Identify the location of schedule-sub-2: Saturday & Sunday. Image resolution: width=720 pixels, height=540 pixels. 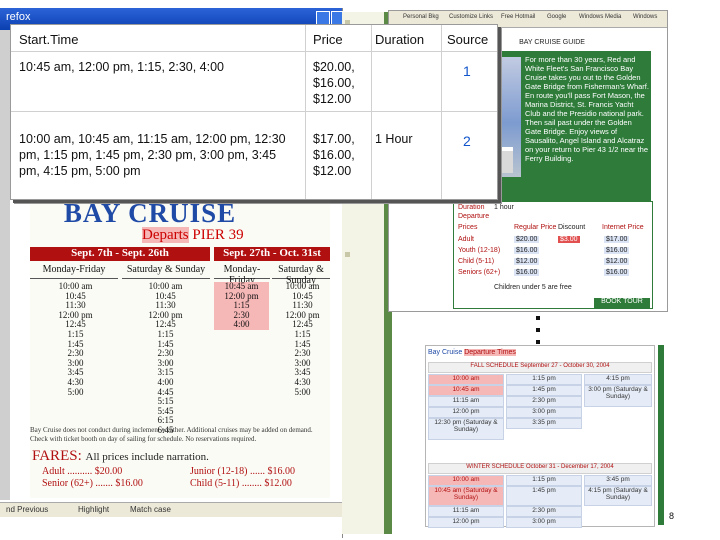
(166, 271).